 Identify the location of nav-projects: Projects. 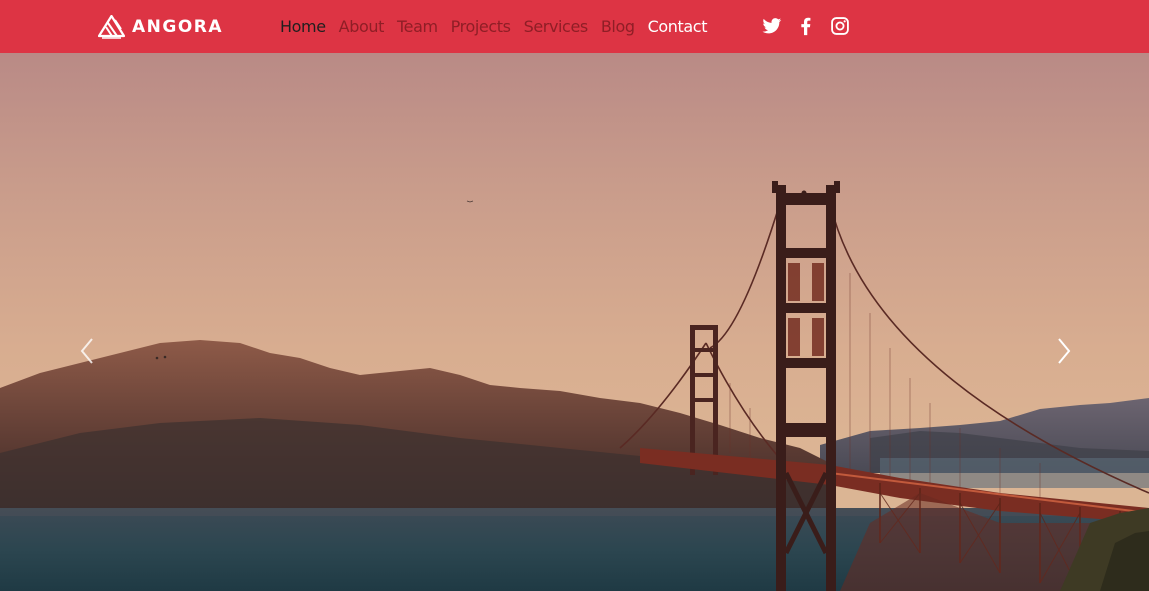
(481, 27).